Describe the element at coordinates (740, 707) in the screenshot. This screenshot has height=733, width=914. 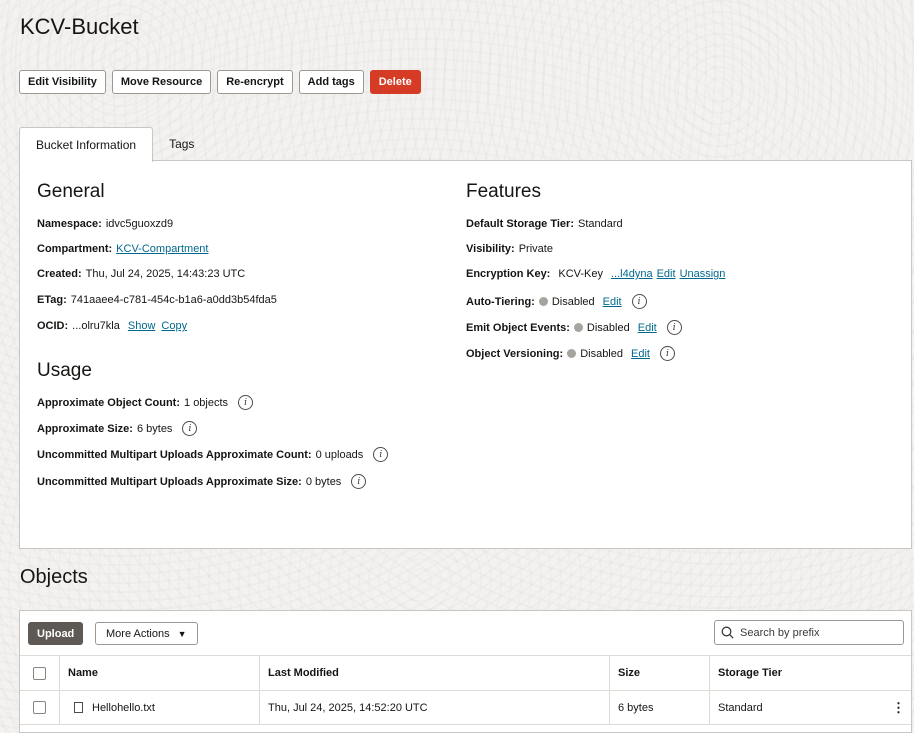
I see `object-storage-tier: Standard` at that location.